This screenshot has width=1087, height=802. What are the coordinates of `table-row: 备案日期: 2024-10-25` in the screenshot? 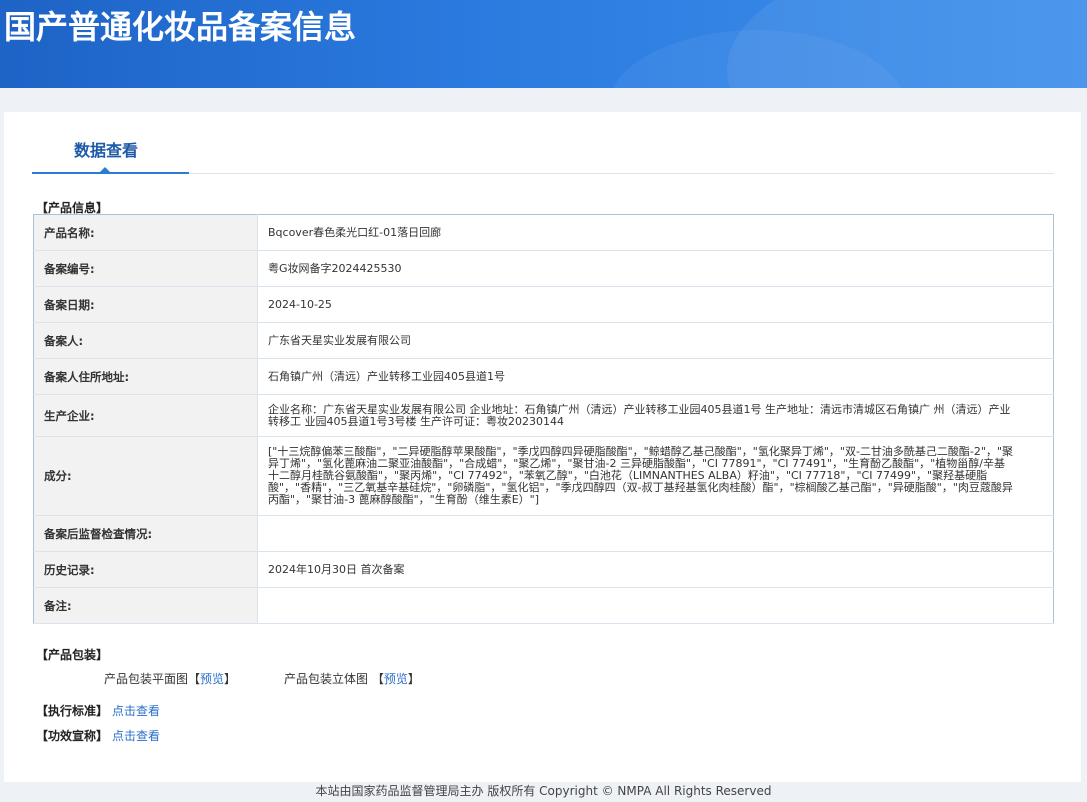 It's located at (543, 304).